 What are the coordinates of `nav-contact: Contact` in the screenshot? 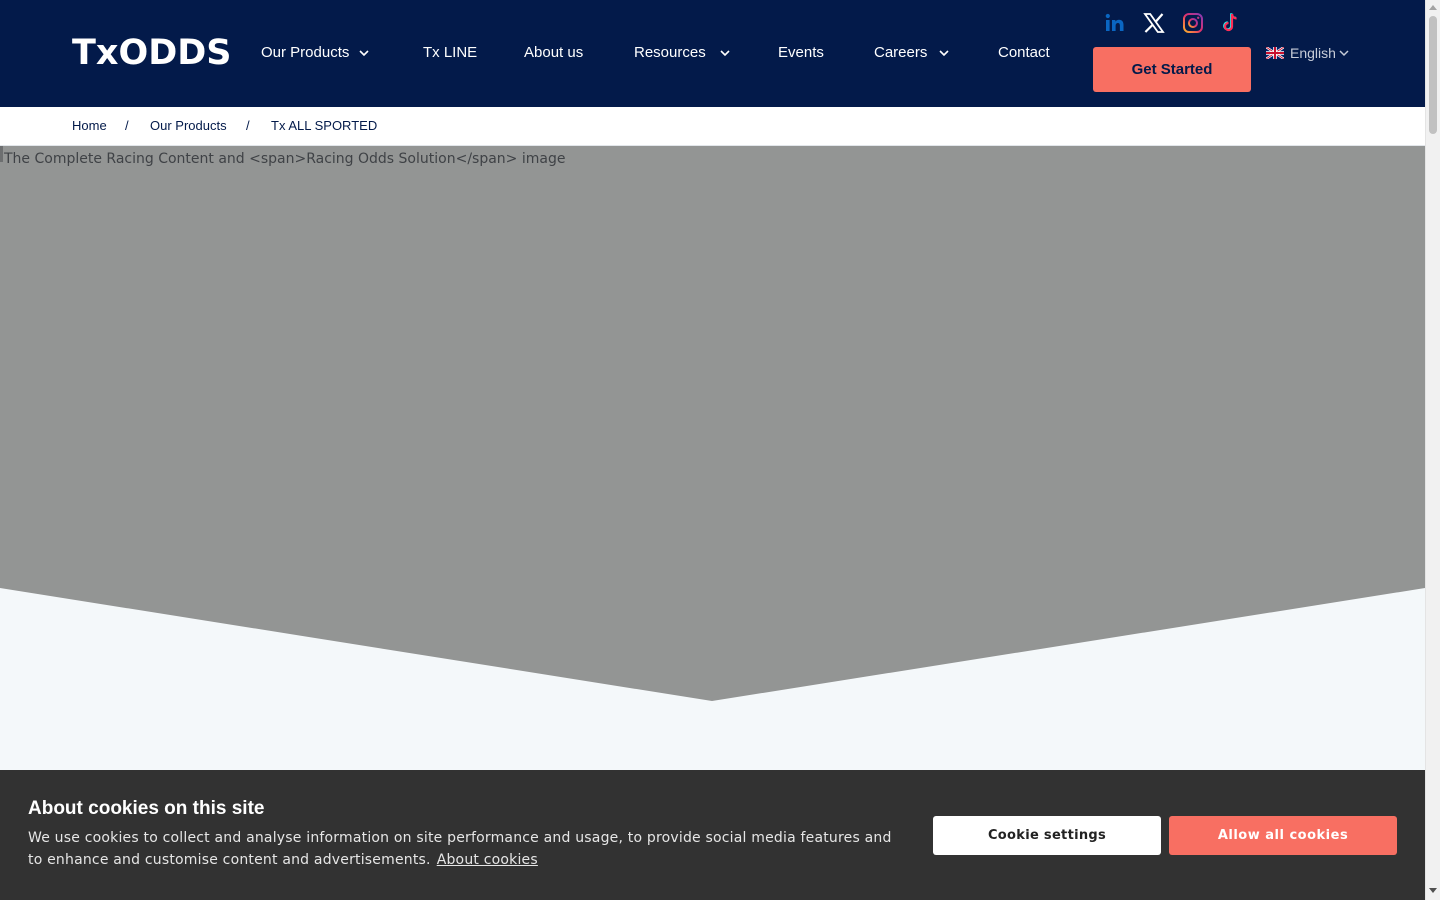 It's located at (1024, 53).